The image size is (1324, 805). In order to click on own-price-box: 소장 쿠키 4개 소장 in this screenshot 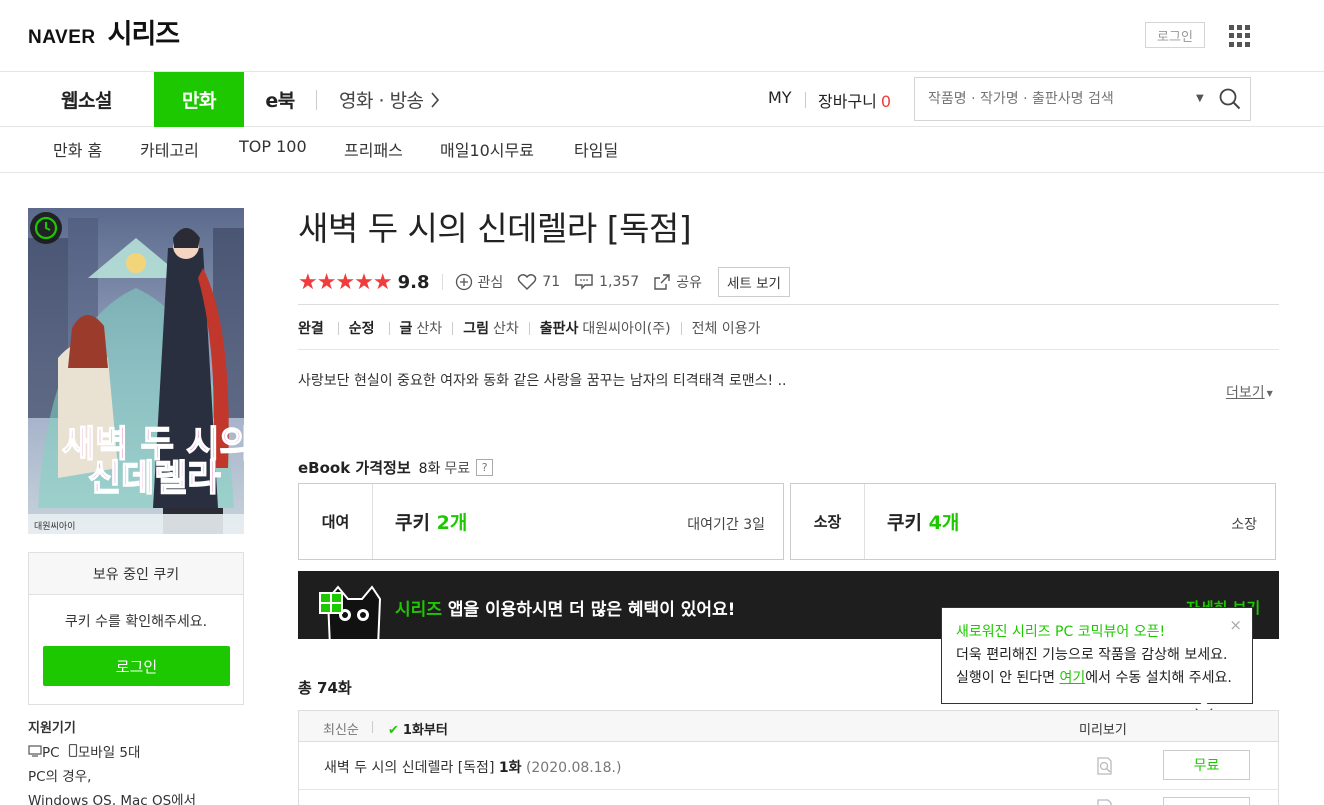, I will do `click(1033, 521)`.